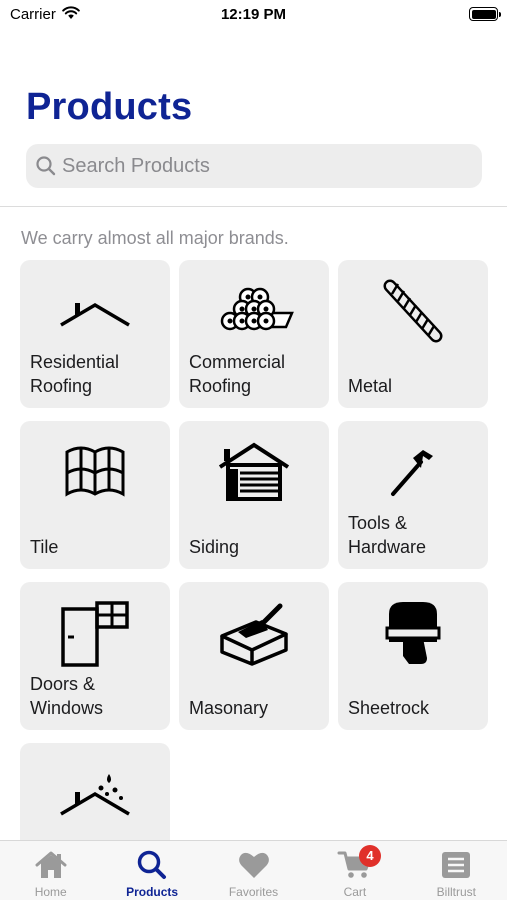 The width and height of the screenshot is (507, 900). I want to click on category-commercial-roofing: Commercial Roofing, so click(254, 334).